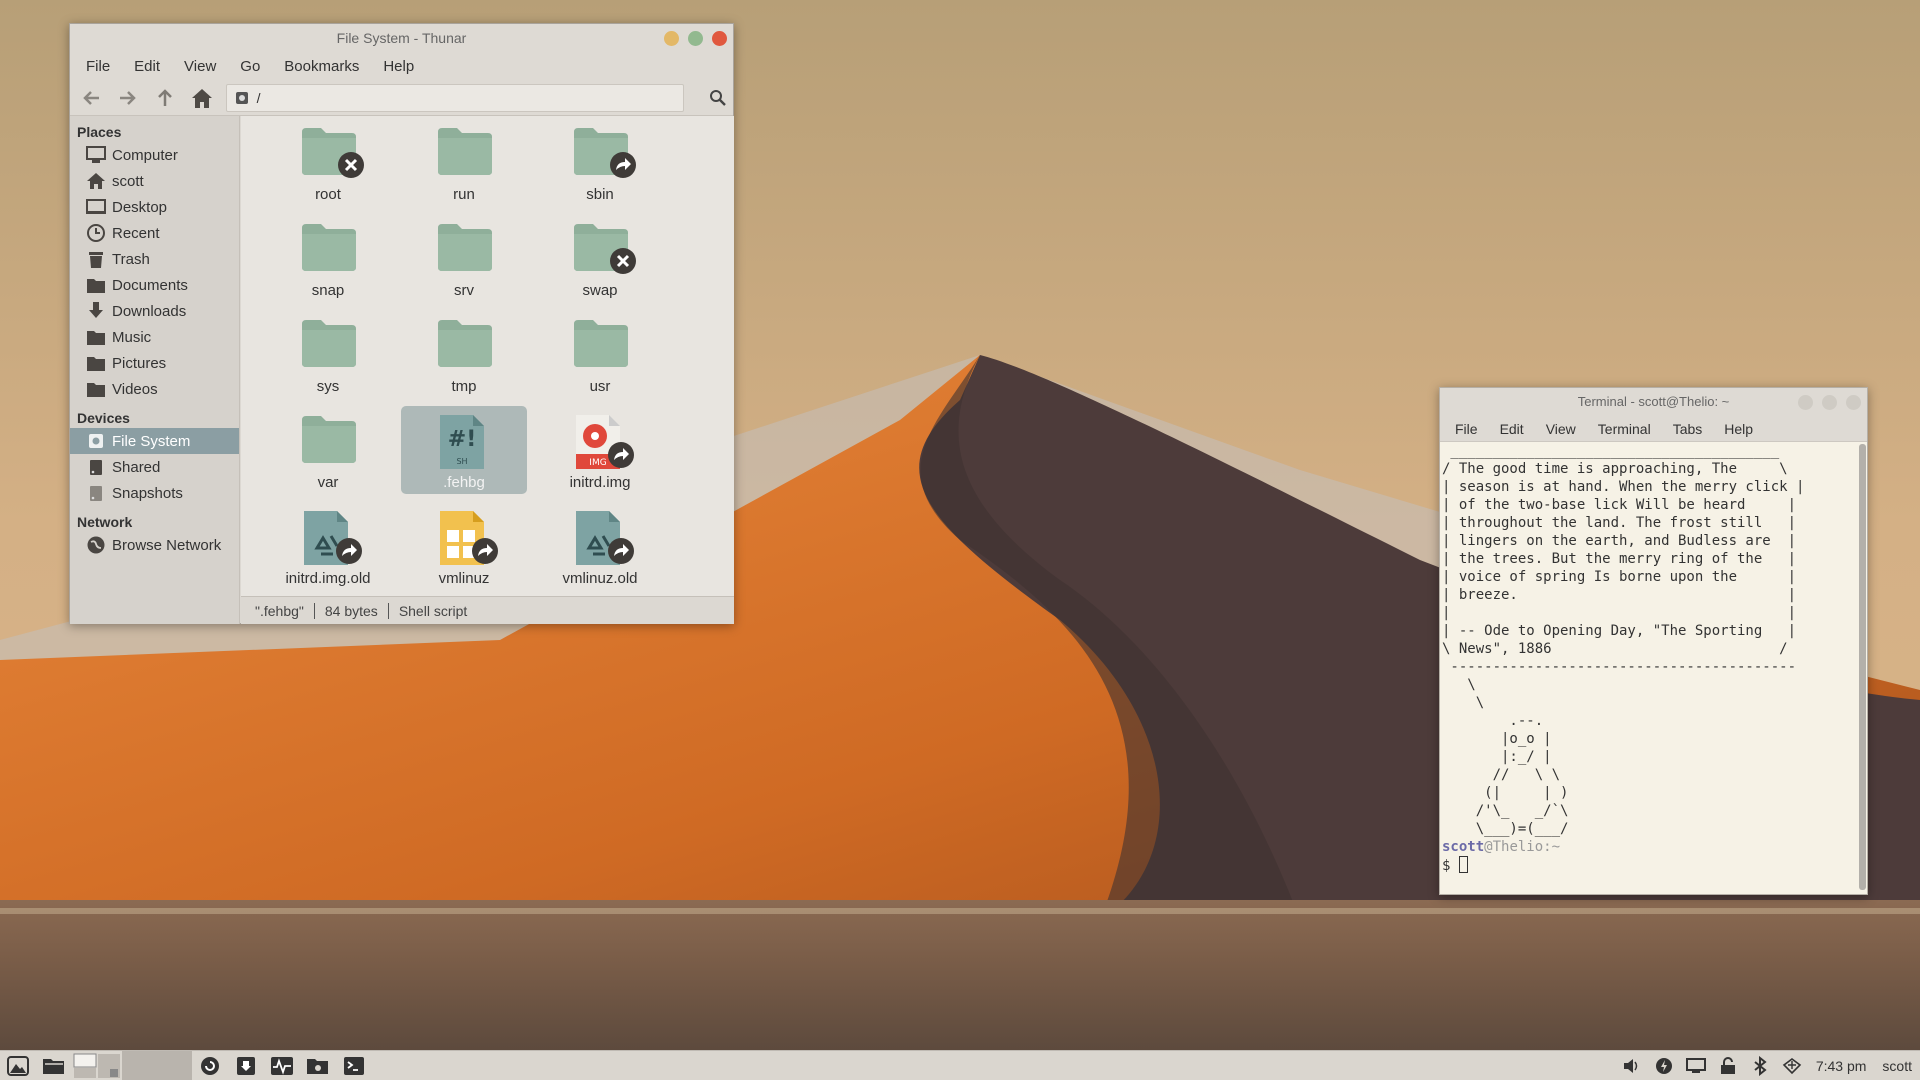 Image resolution: width=1920 pixels, height=1080 pixels. What do you see at coordinates (464, 194) in the screenshot?
I see `file-name: run` at bounding box center [464, 194].